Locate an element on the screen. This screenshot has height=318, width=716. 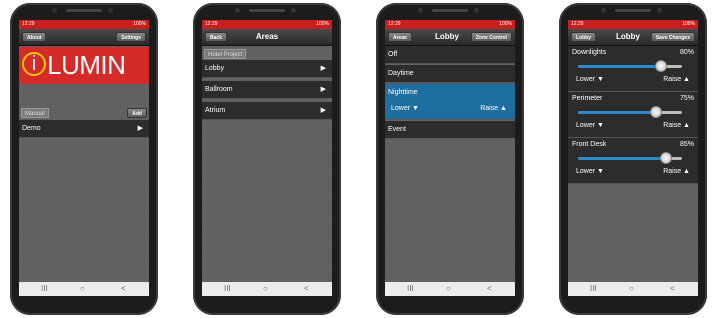
scene-label: Event is located at coordinates (397, 129).